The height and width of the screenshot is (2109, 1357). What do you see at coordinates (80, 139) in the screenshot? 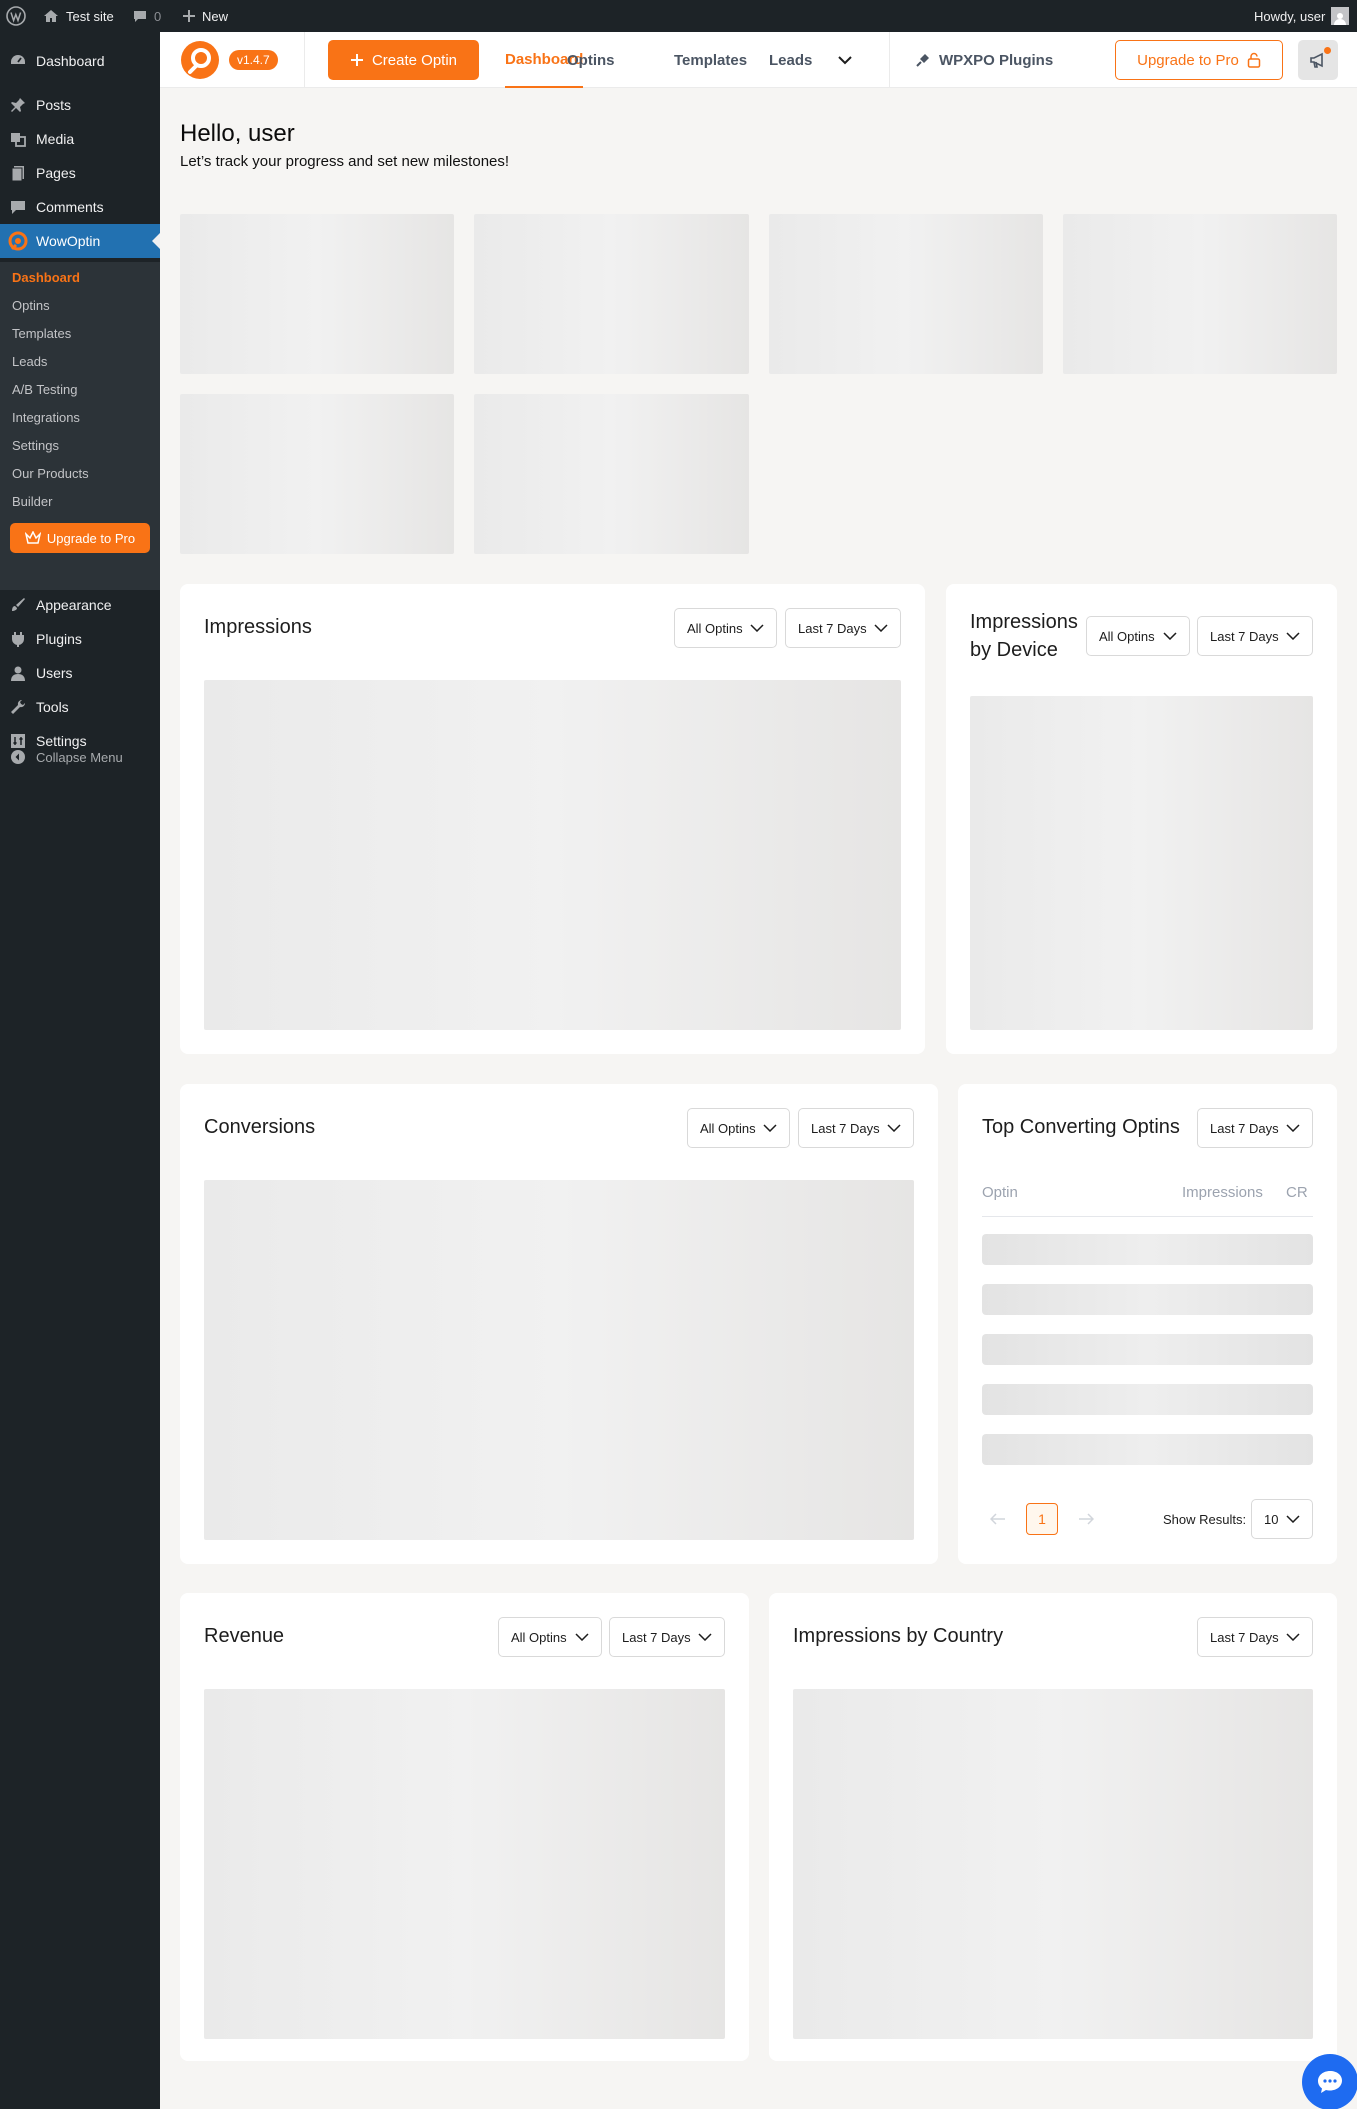
I see `menu-item-media: Media` at bounding box center [80, 139].